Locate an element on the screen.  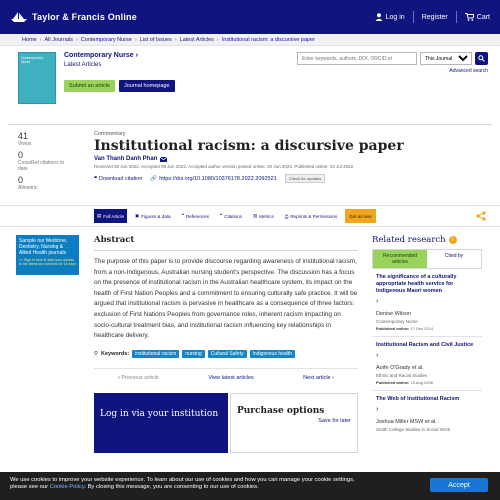
next-article-link: Next article › is located at coordinates (318, 378).